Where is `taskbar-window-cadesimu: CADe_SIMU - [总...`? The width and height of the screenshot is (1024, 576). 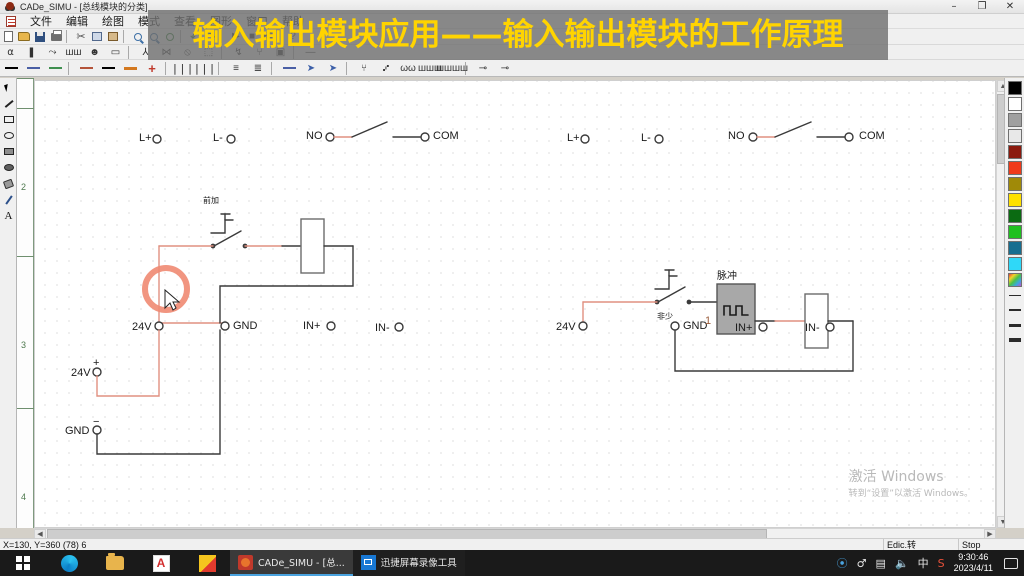 taskbar-window-cadesimu: CADe_SIMU - [总... is located at coordinates (291, 563).